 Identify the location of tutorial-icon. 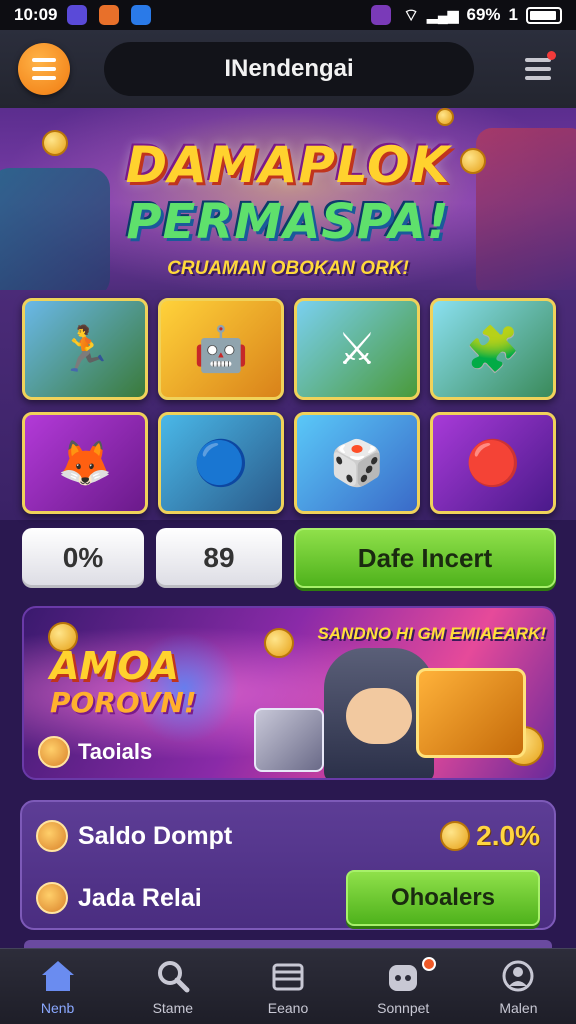
(54, 752).